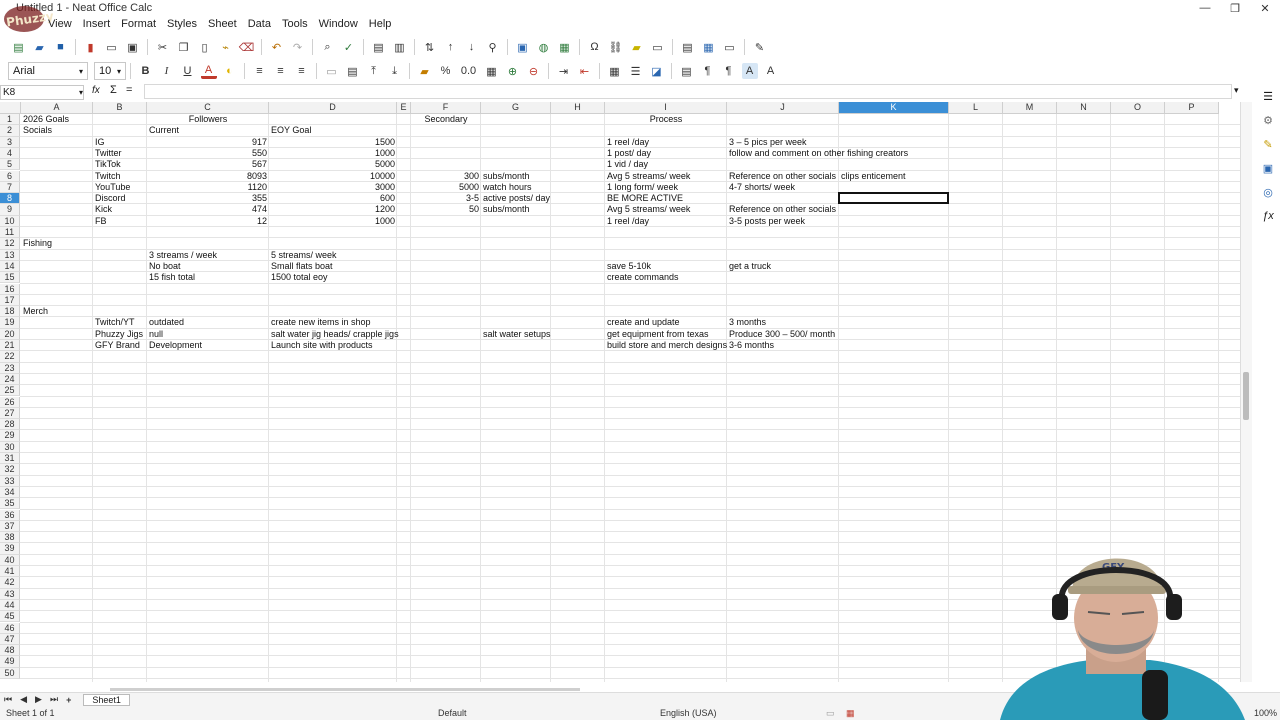 This screenshot has width=1280, height=720. I want to click on cell-d13: 5 streams/ week, so click(304, 255).